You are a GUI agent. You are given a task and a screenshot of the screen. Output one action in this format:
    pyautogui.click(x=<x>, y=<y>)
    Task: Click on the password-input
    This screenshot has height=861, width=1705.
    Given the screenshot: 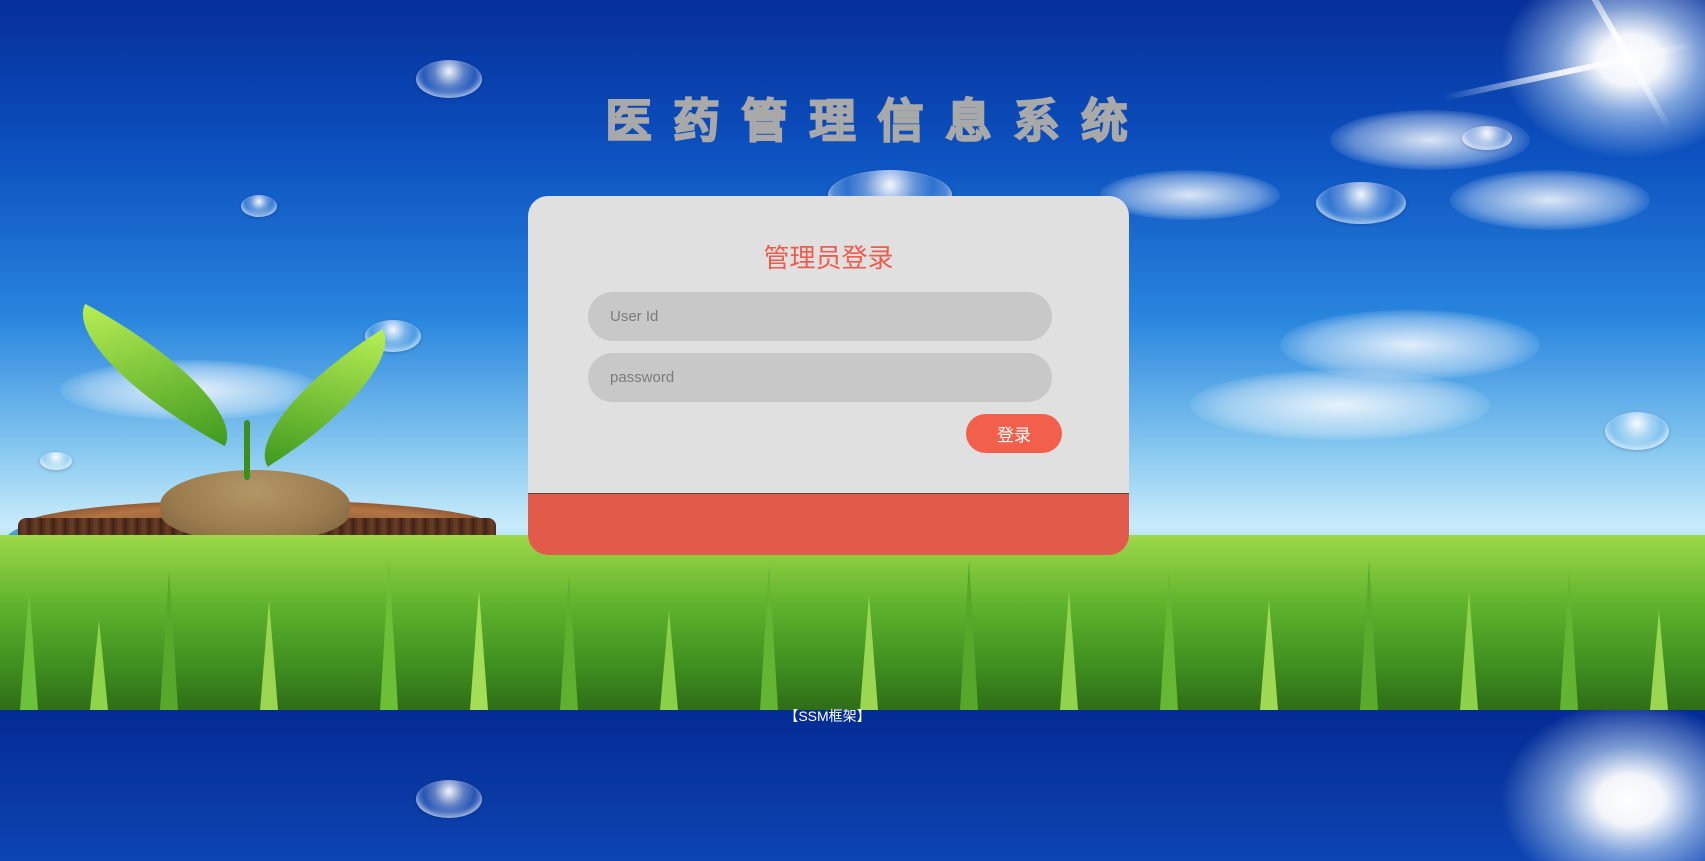 What is the action you would take?
    pyautogui.click(x=820, y=377)
    